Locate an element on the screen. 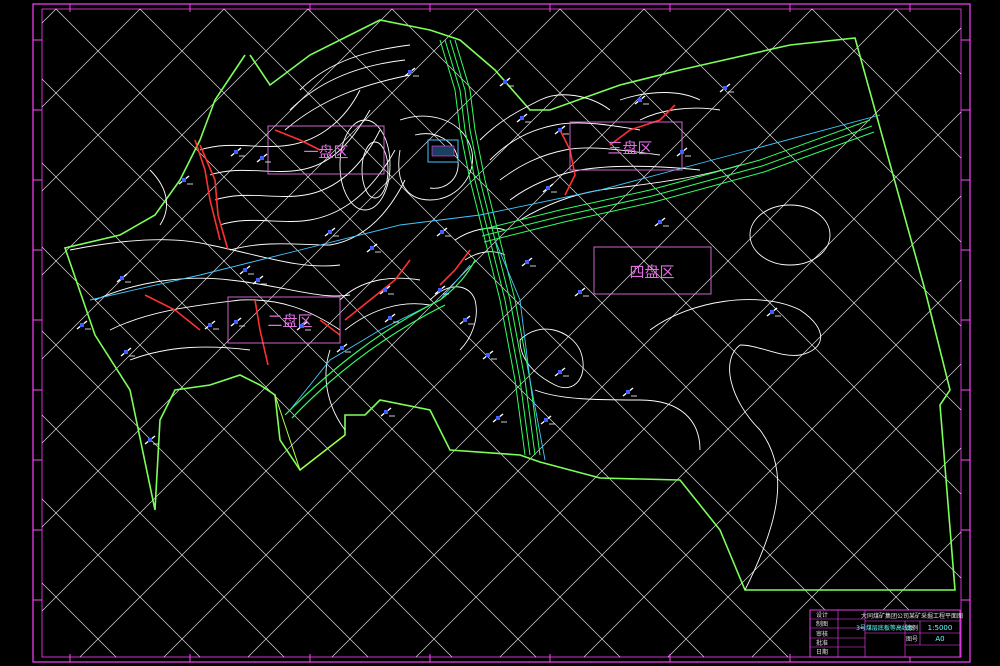 The image size is (1000, 666). zone-1-label: 一盘区 is located at coordinates (325, 152).